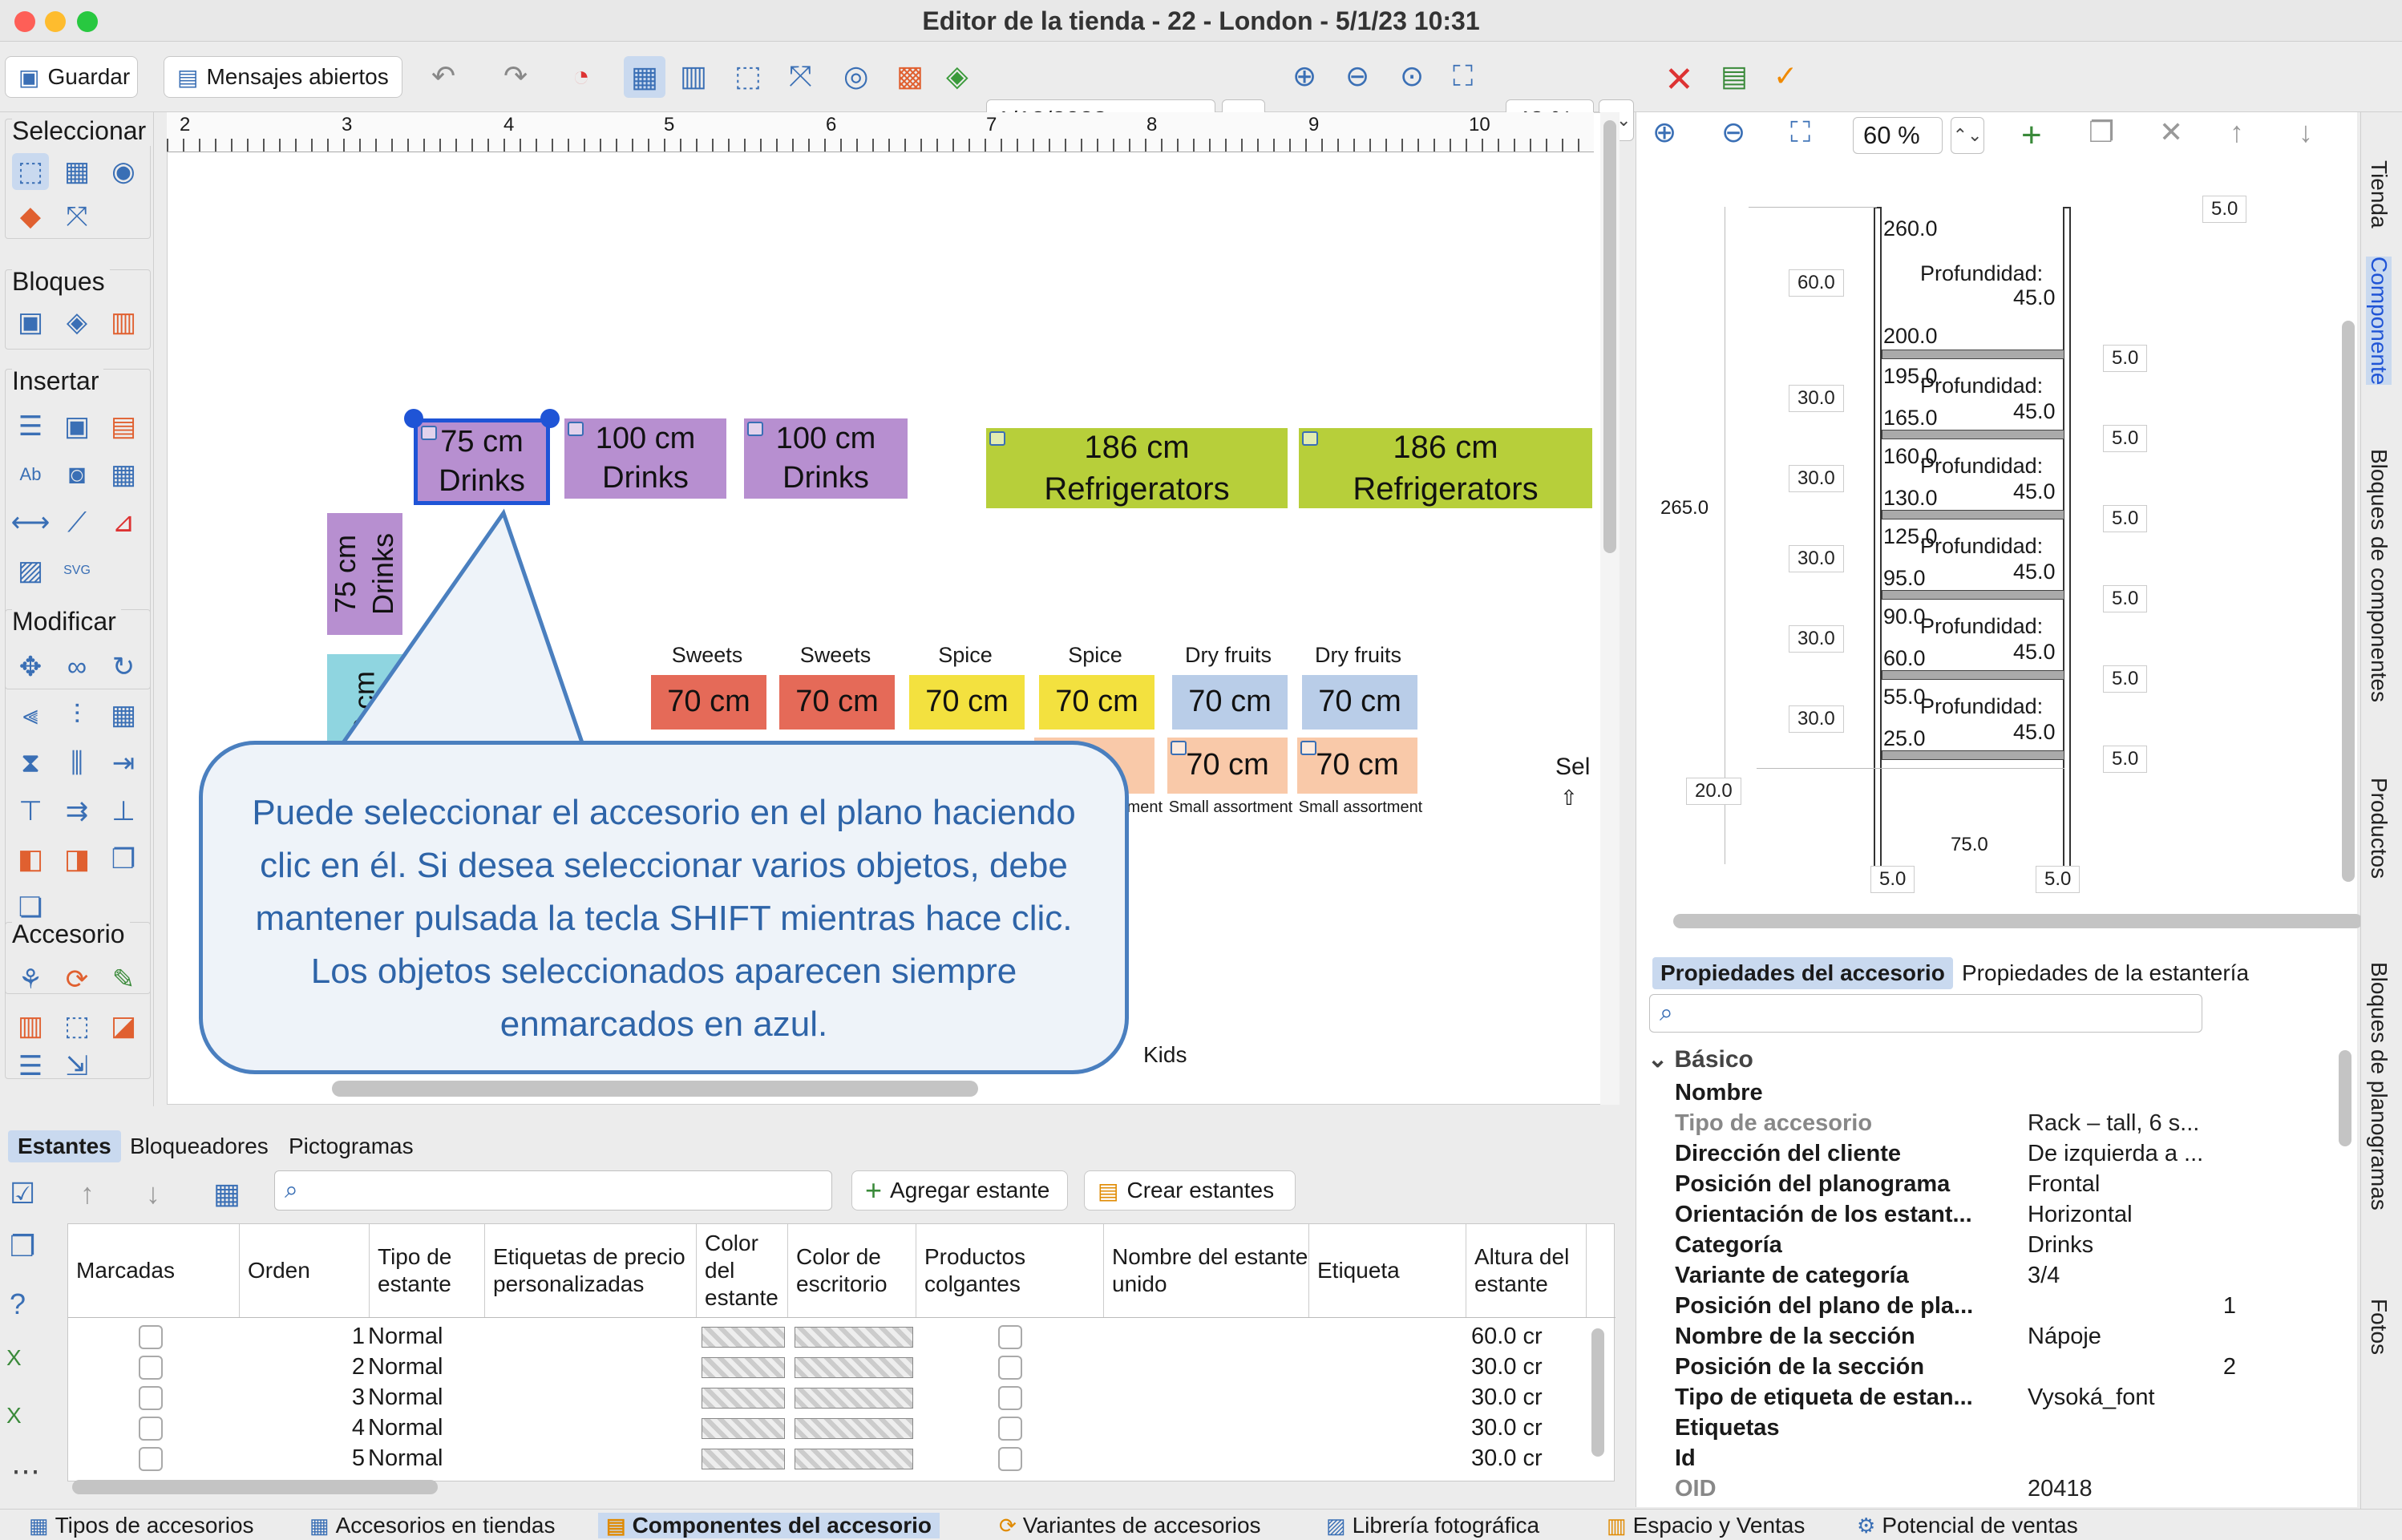 The width and height of the screenshot is (2402, 1540). I want to click on area-select-icon: ▦, so click(77, 172).